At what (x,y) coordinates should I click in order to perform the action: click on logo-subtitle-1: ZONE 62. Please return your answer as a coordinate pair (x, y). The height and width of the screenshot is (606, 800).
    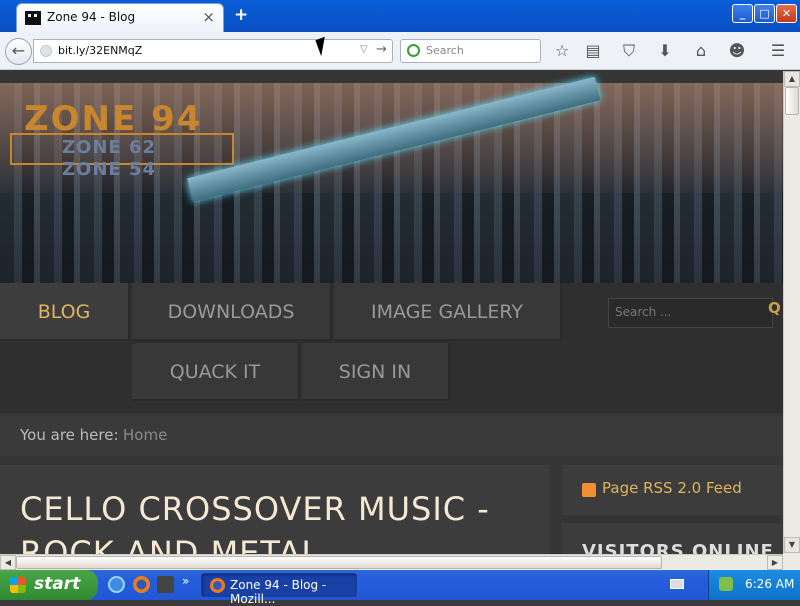
    Looking at the image, I should click on (109, 147).